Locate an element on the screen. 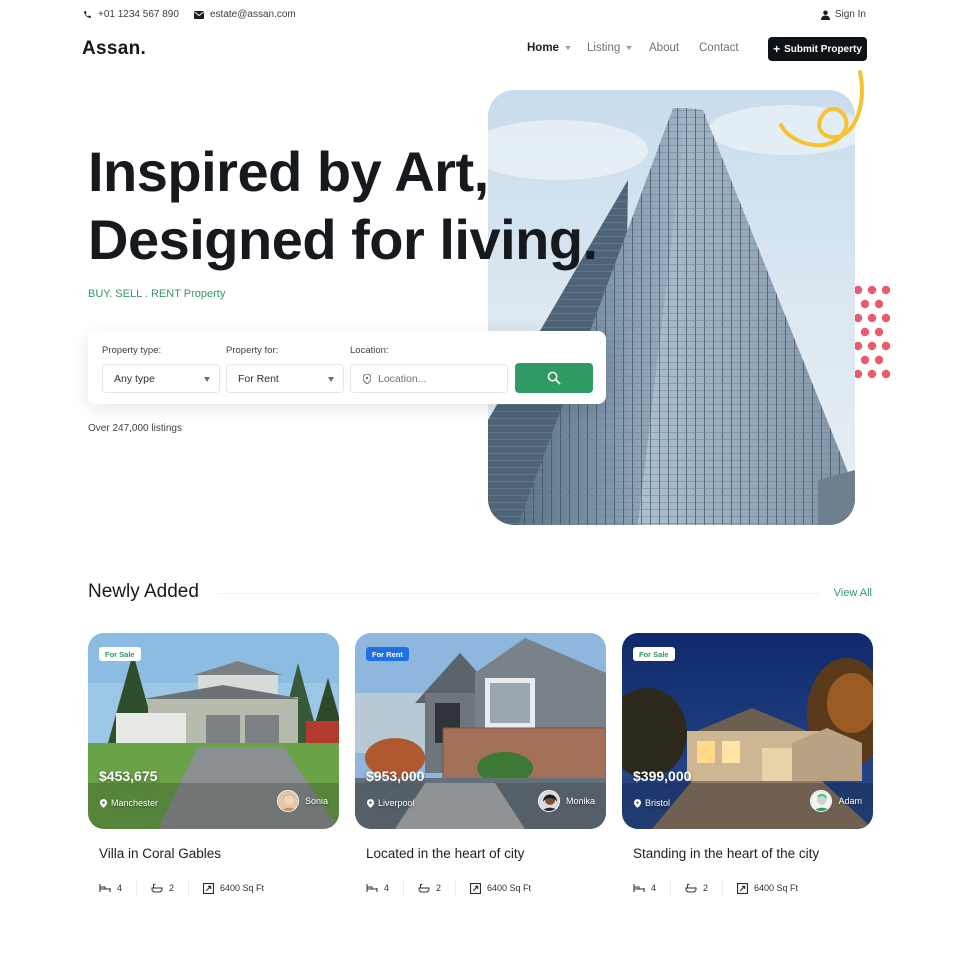 This screenshot has width=960, height=960. status-badge: For Rent is located at coordinates (387, 654).